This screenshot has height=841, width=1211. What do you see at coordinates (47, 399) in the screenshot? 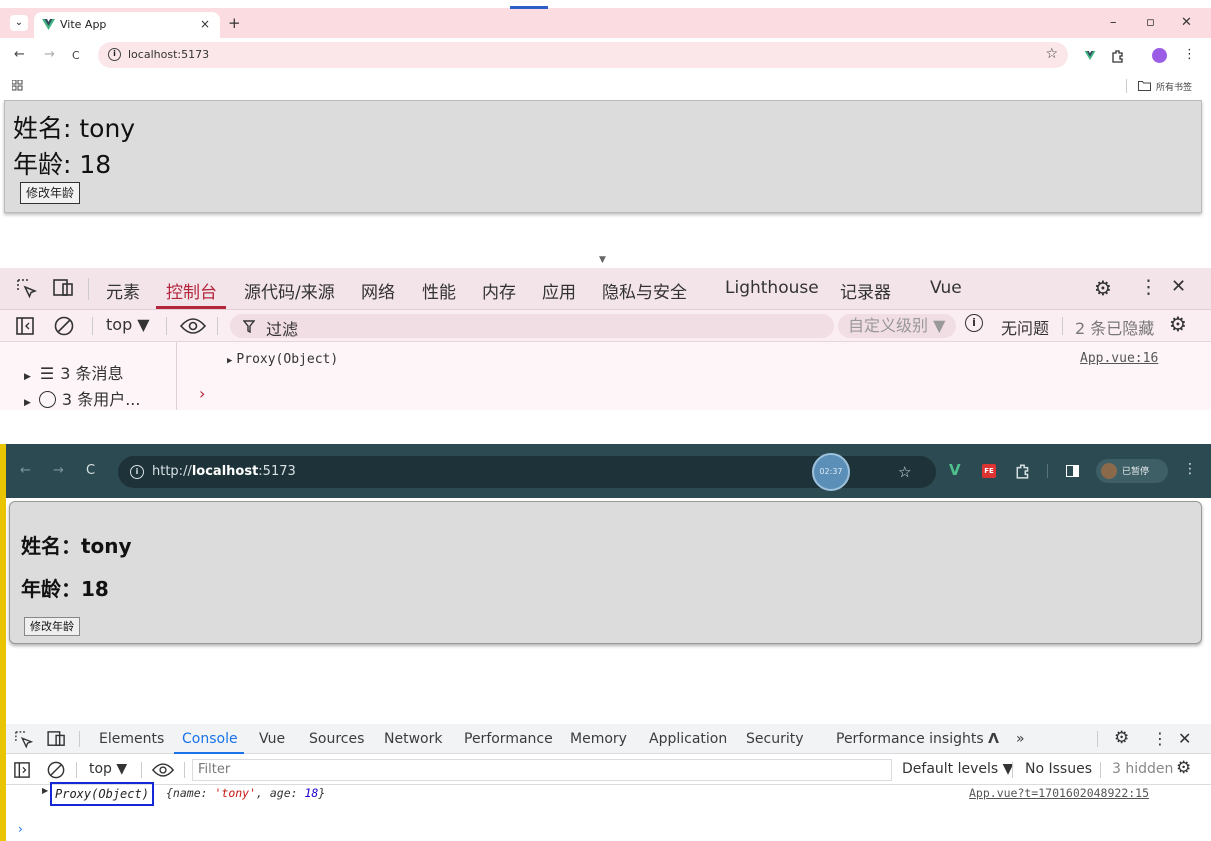
I see `user-icon` at bounding box center [47, 399].